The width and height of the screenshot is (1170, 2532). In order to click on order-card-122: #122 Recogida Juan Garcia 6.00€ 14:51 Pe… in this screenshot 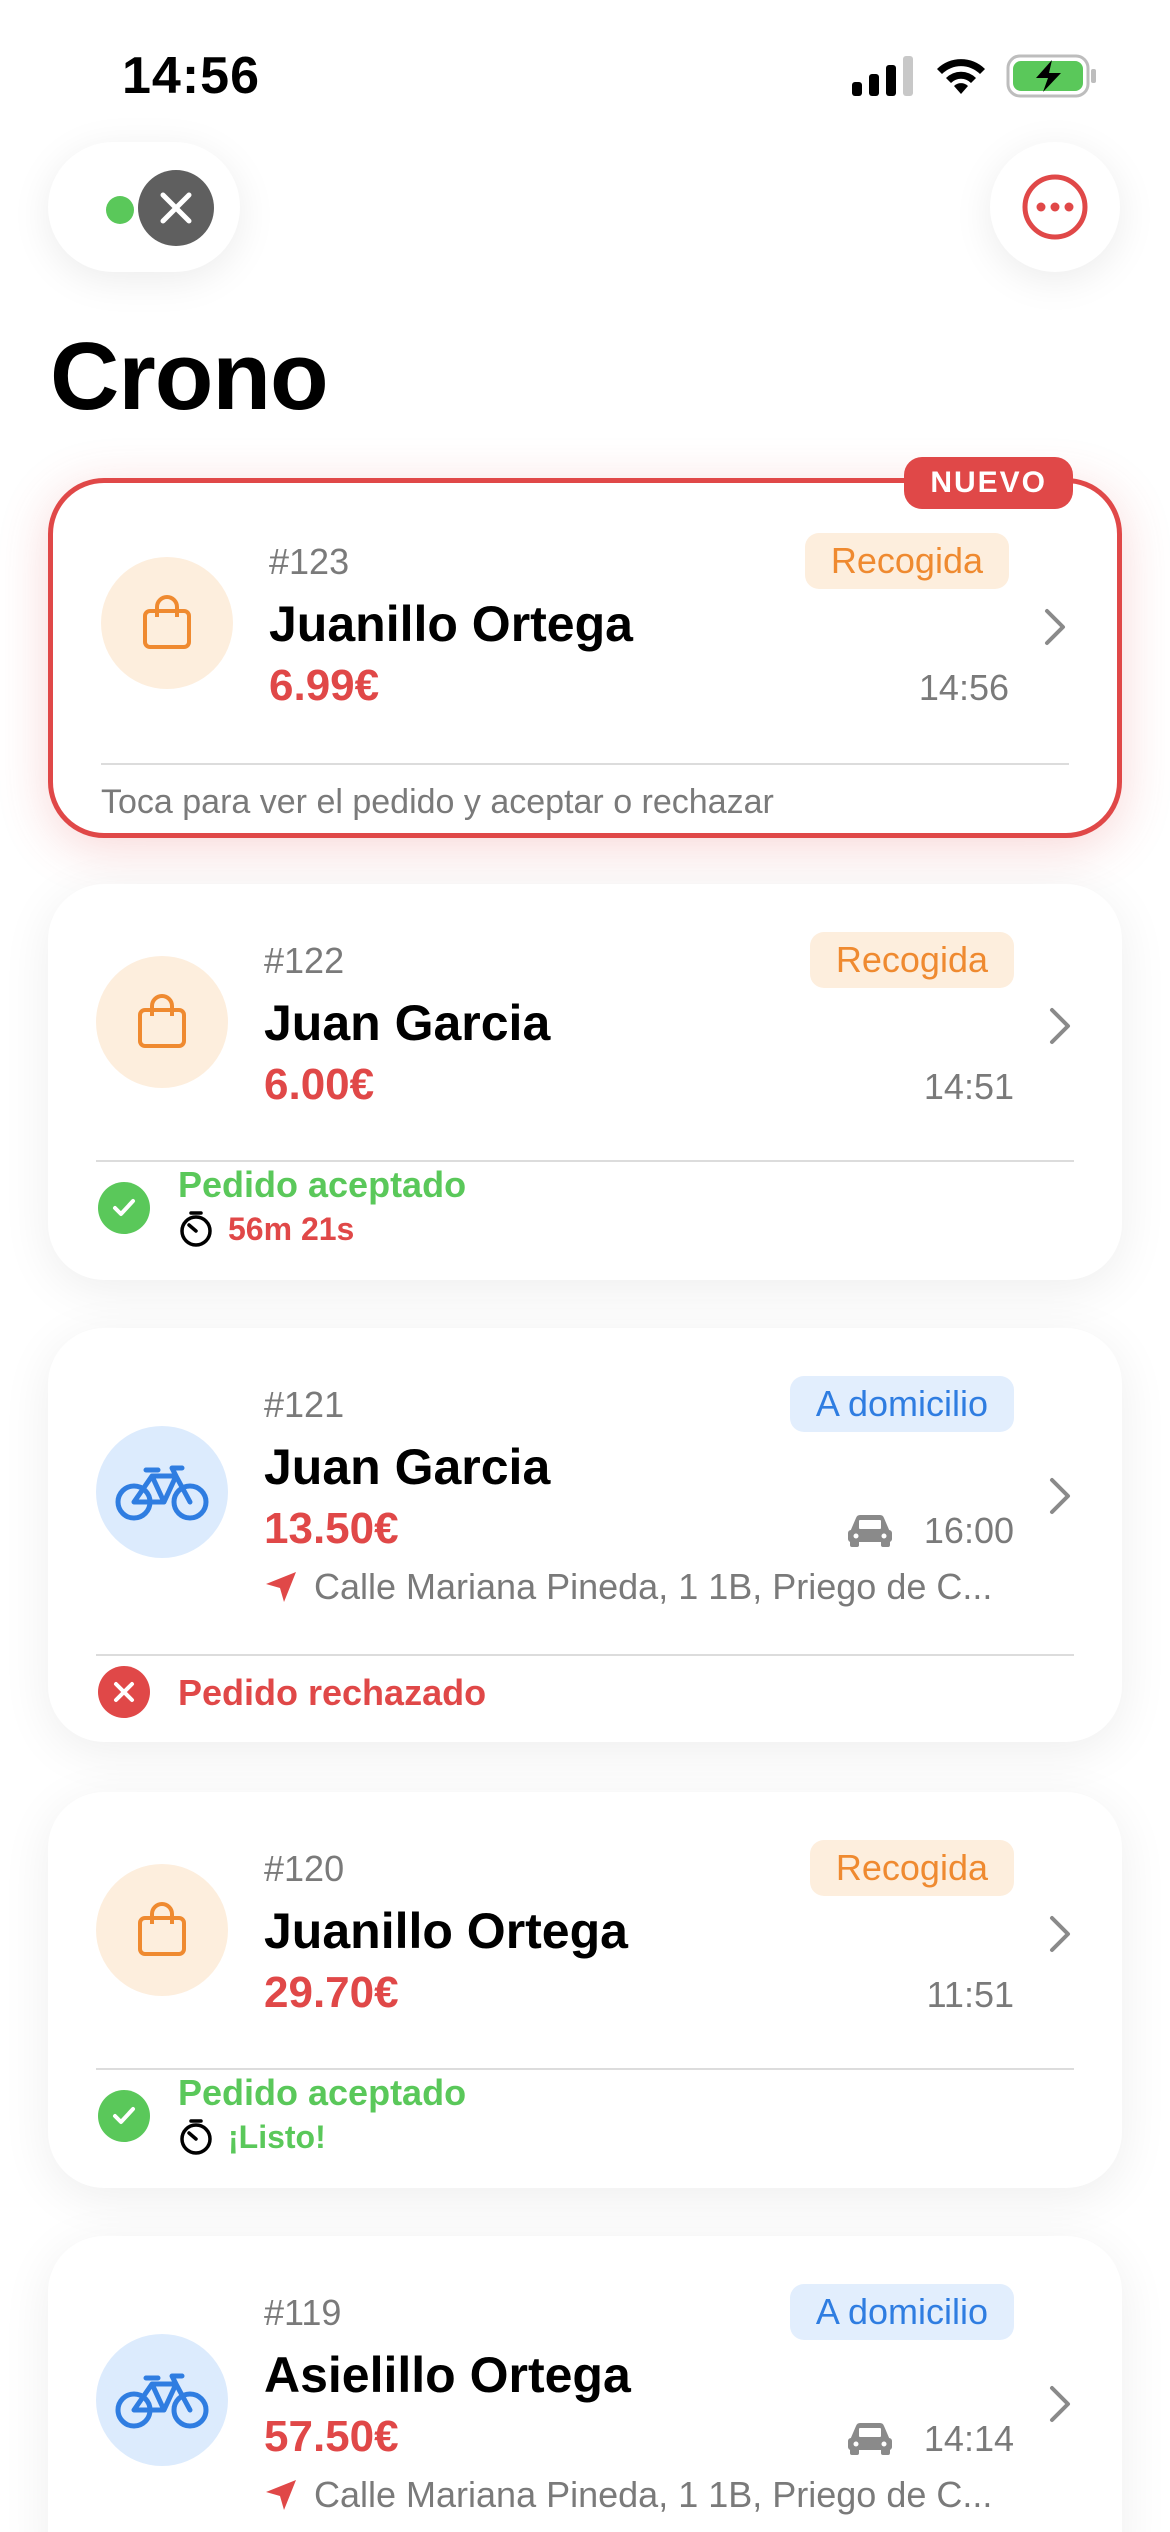, I will do `click(585, 1082)`.